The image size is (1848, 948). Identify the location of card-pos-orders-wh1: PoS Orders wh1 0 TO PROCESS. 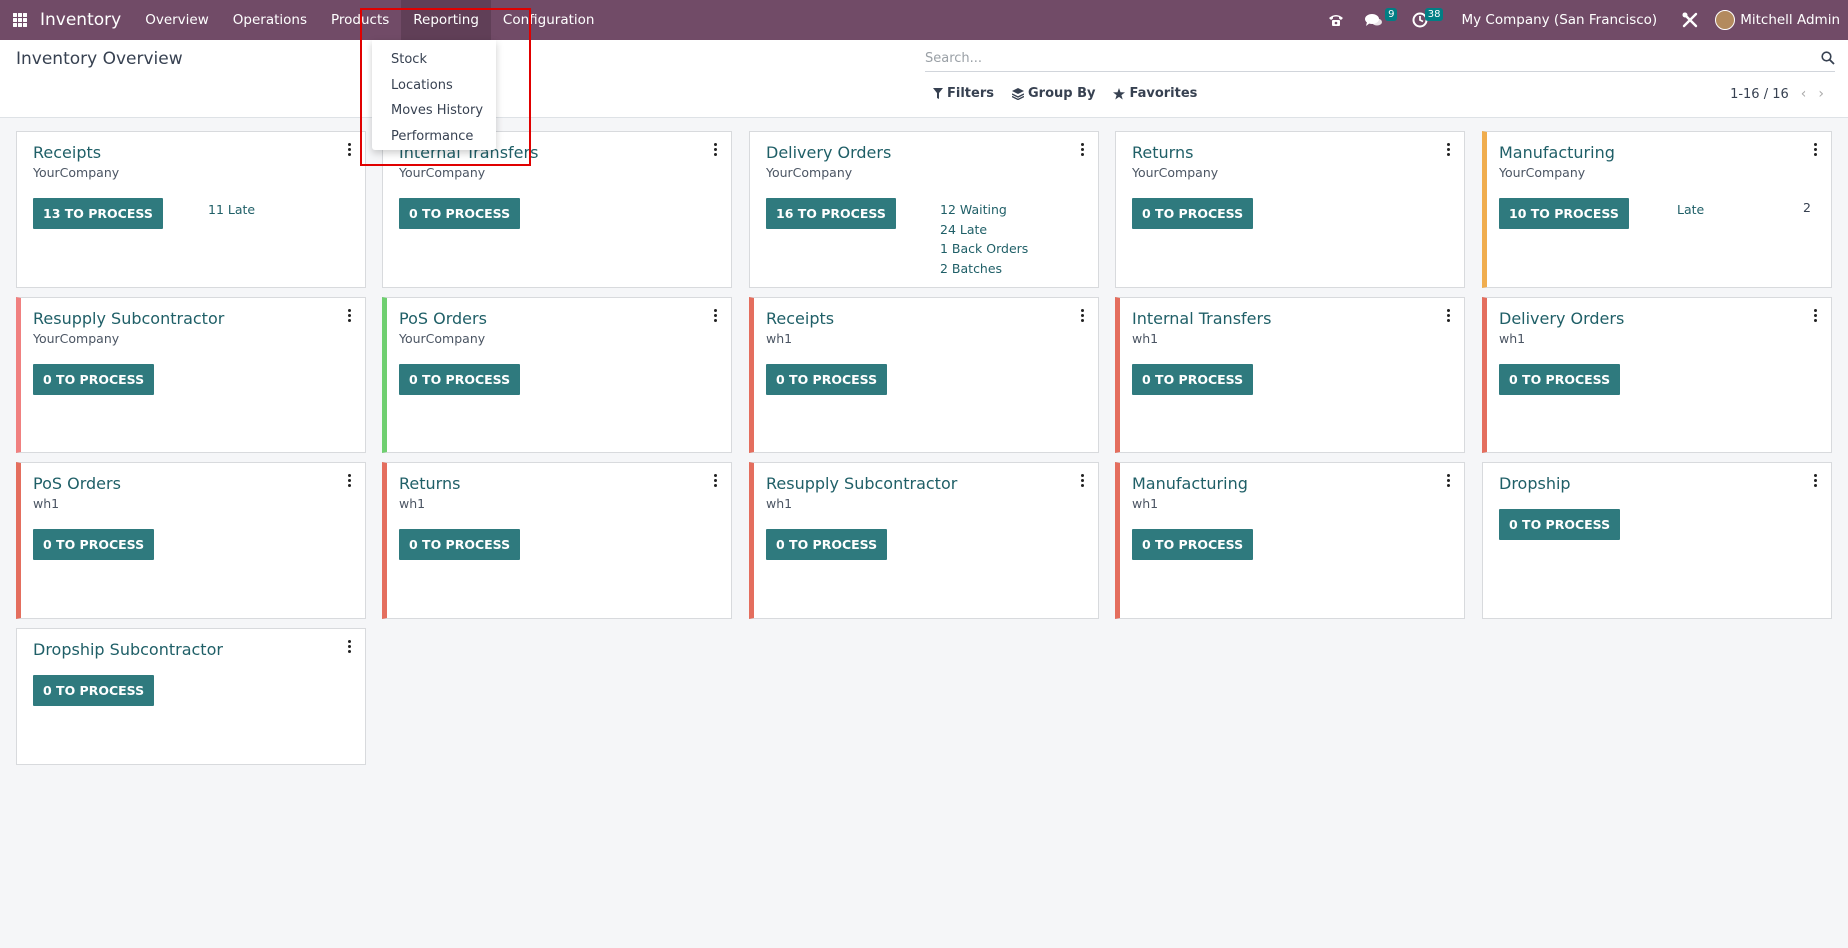
(191, 540).